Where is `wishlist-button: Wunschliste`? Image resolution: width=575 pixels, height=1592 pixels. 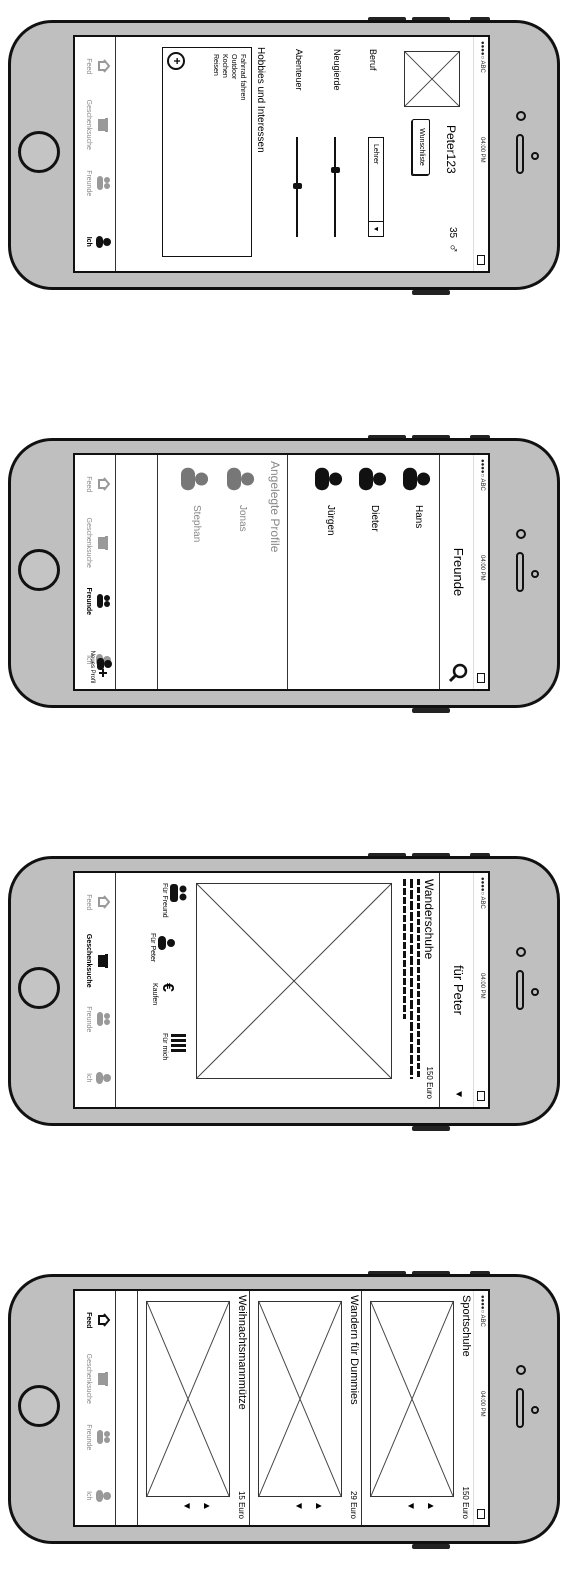
wishlist-button: Wunschliste is located at coordinates (421, 147).